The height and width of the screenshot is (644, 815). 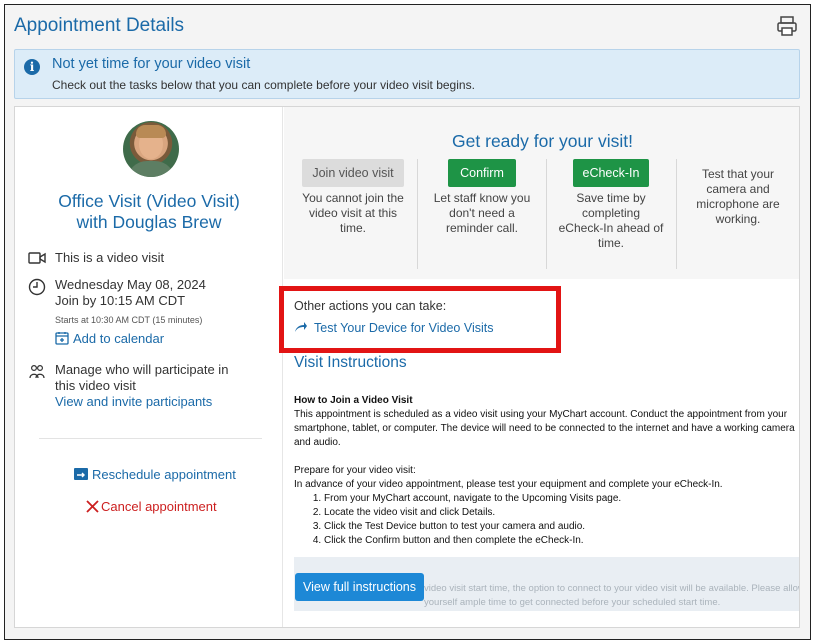 I want to click on visit-instructions-title: Visit Instructions, so click(x=350, y=362).